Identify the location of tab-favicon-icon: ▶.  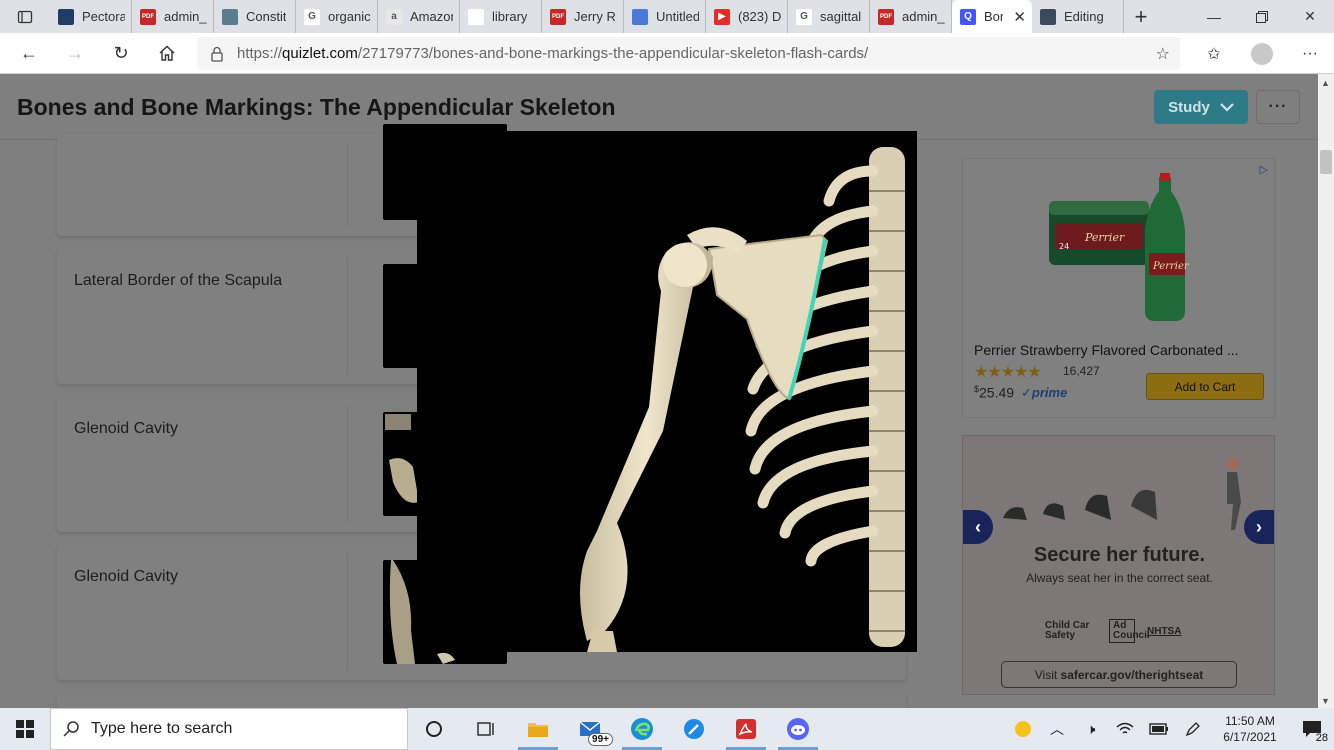
(722, 16).